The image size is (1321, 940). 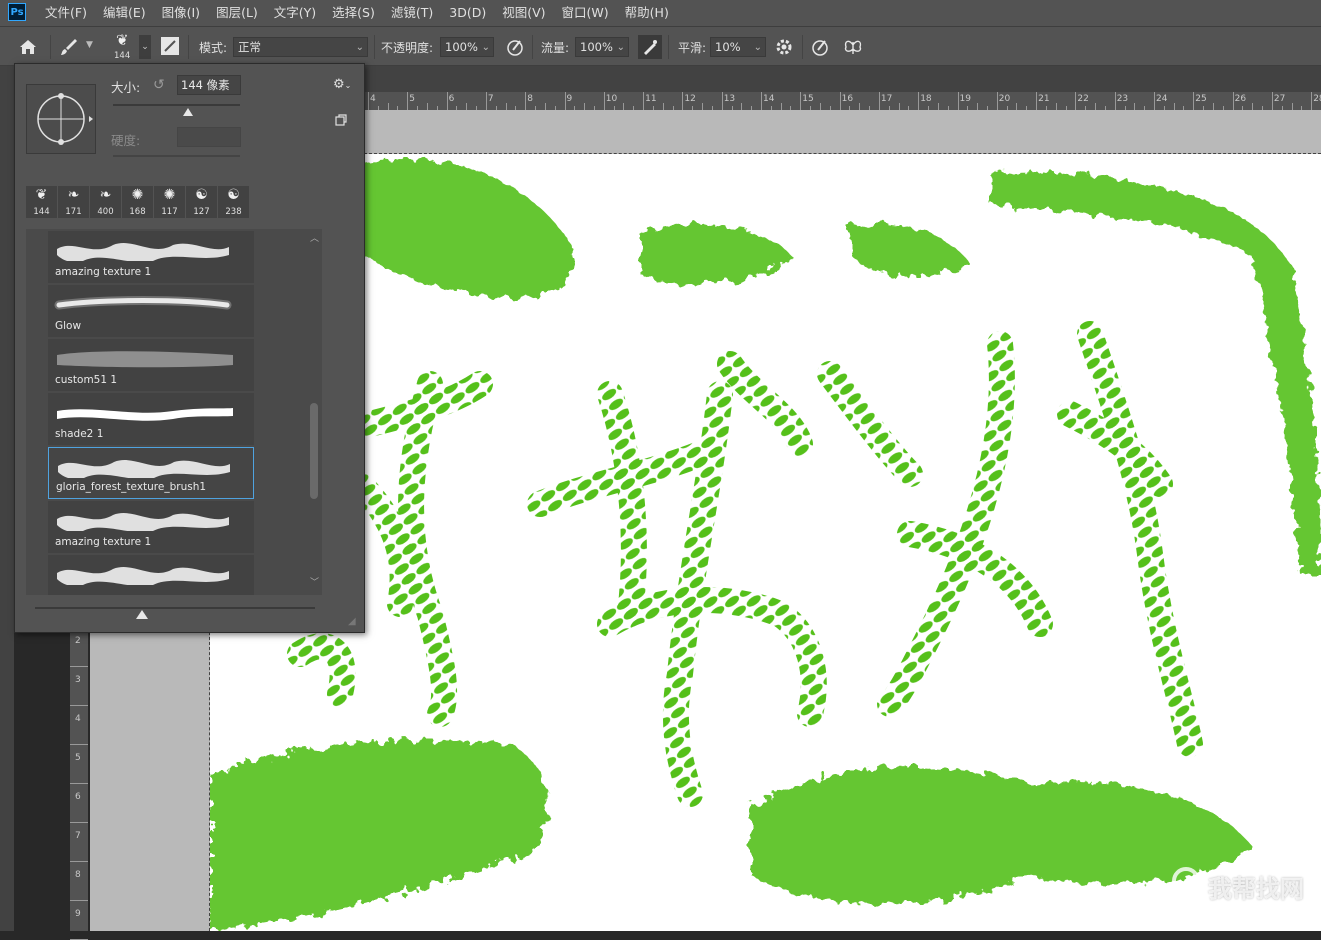 What do you see at coordinates (412, 13) in the screenshot?
I see `menu-filter: 滤镜(T)` at bounding box center [412, 13].